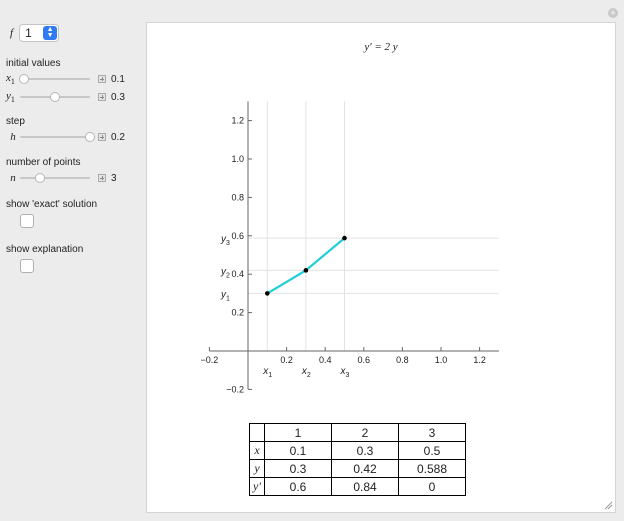  What do you see at coordinates (102, 137) in the screenshot?
I see `h-expand-icon` at bounding box center [102, 137].